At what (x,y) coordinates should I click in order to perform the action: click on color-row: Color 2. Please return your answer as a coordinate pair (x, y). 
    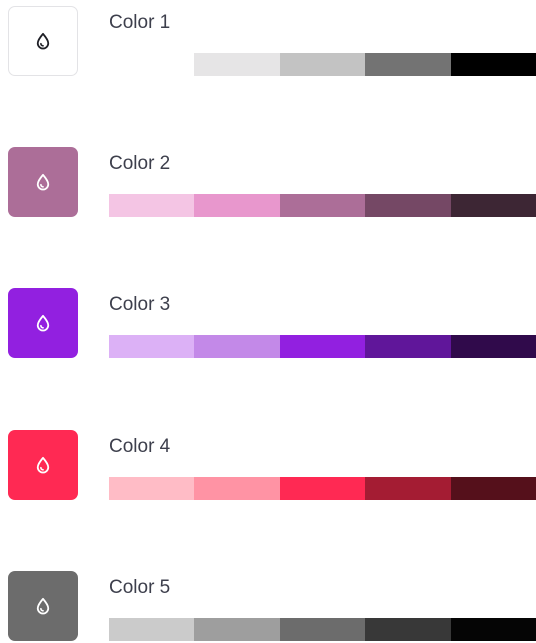
    Looking at the image, I should click on (268, 183).